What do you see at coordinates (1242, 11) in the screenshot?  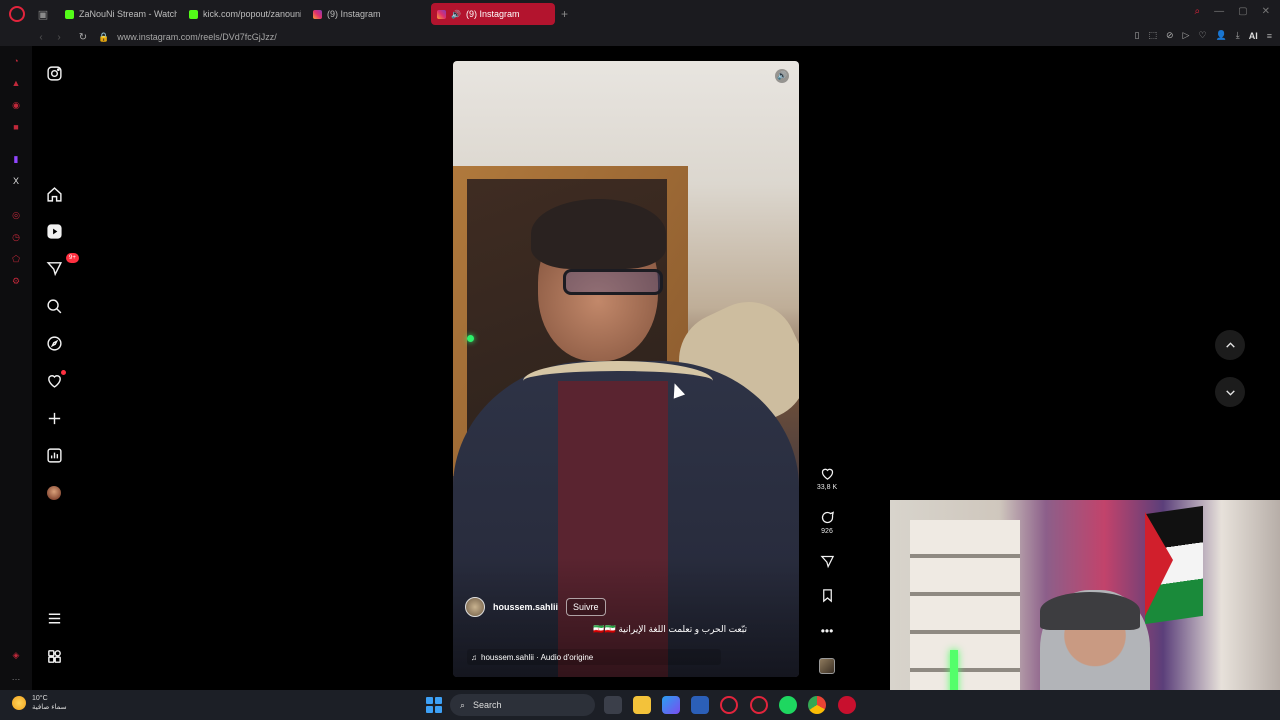 I see `maximize-icon: ▢` at bounding box center [1242, 11].